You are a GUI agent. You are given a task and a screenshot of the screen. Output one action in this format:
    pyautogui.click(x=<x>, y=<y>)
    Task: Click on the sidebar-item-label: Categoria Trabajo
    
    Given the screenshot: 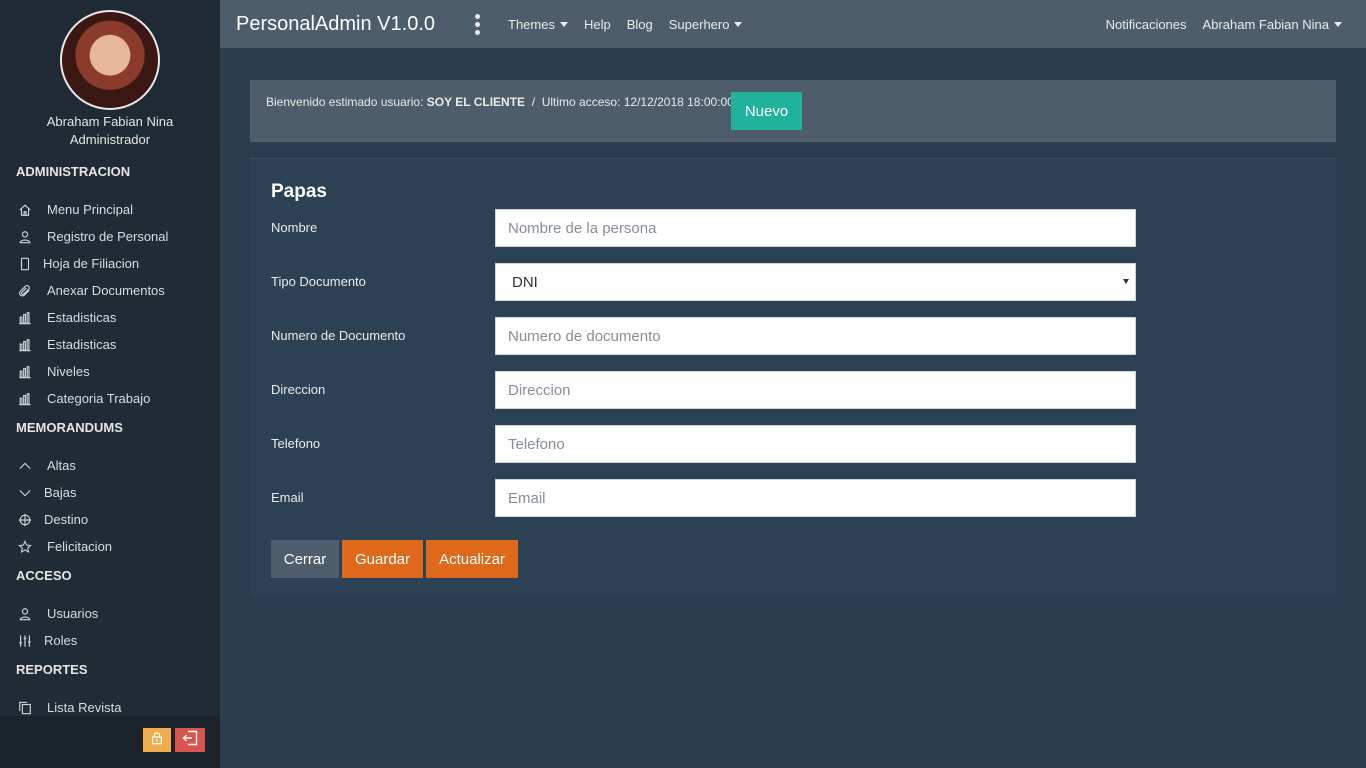 What is the action you would take?
    pyautogui.click(x=99, y=398)
    